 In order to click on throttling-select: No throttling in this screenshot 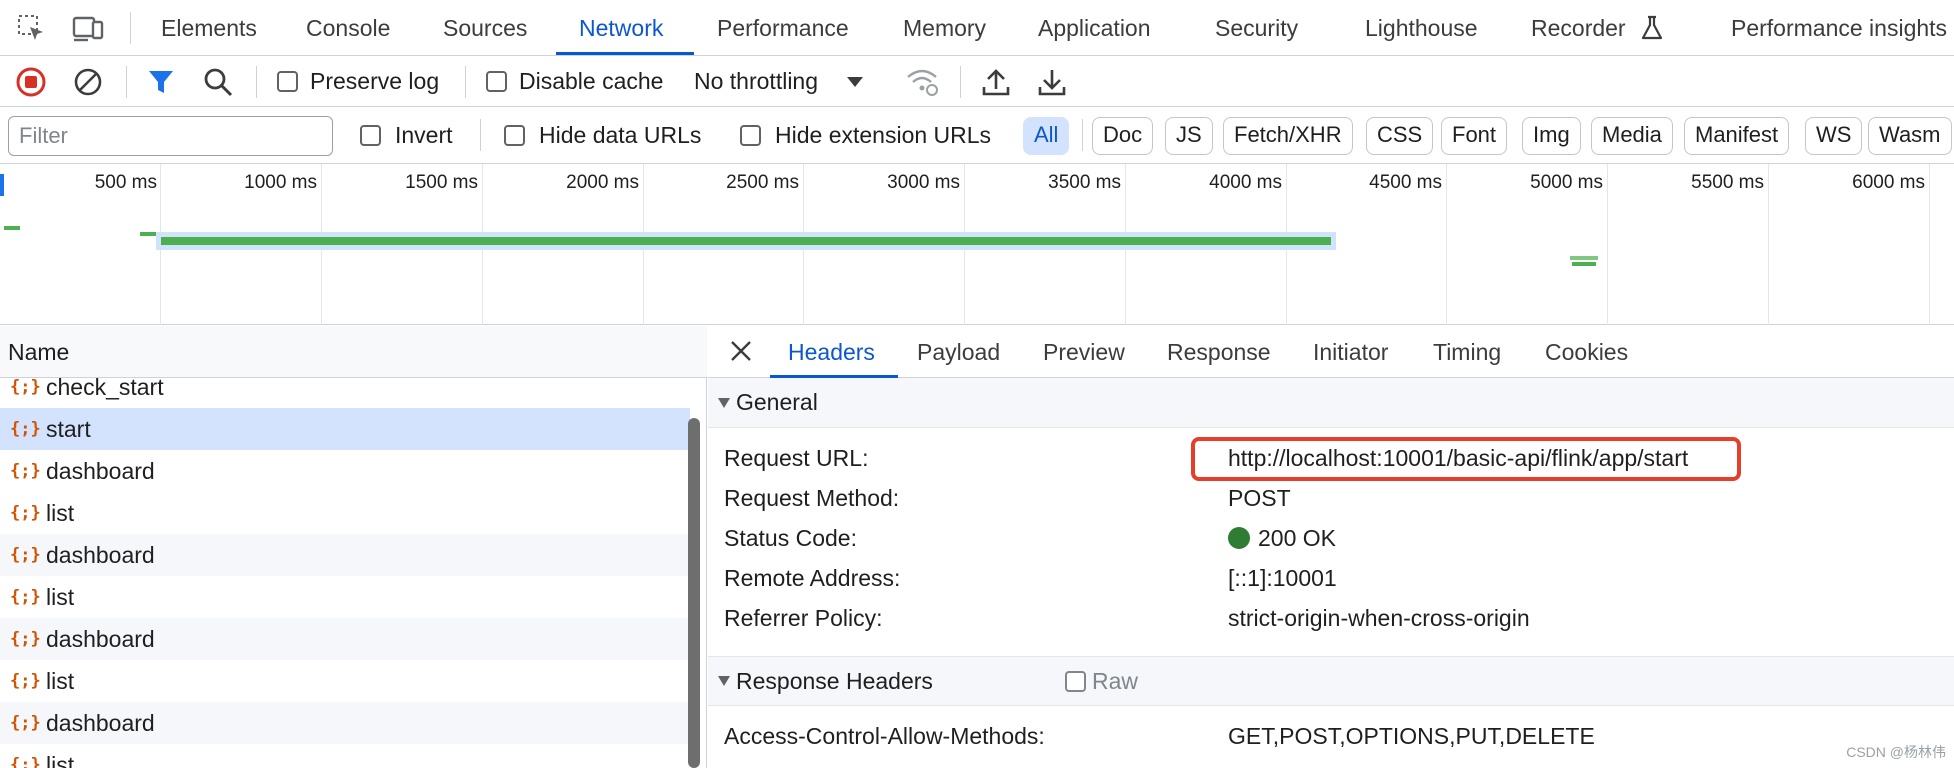, I will do `click(779, 81)`.